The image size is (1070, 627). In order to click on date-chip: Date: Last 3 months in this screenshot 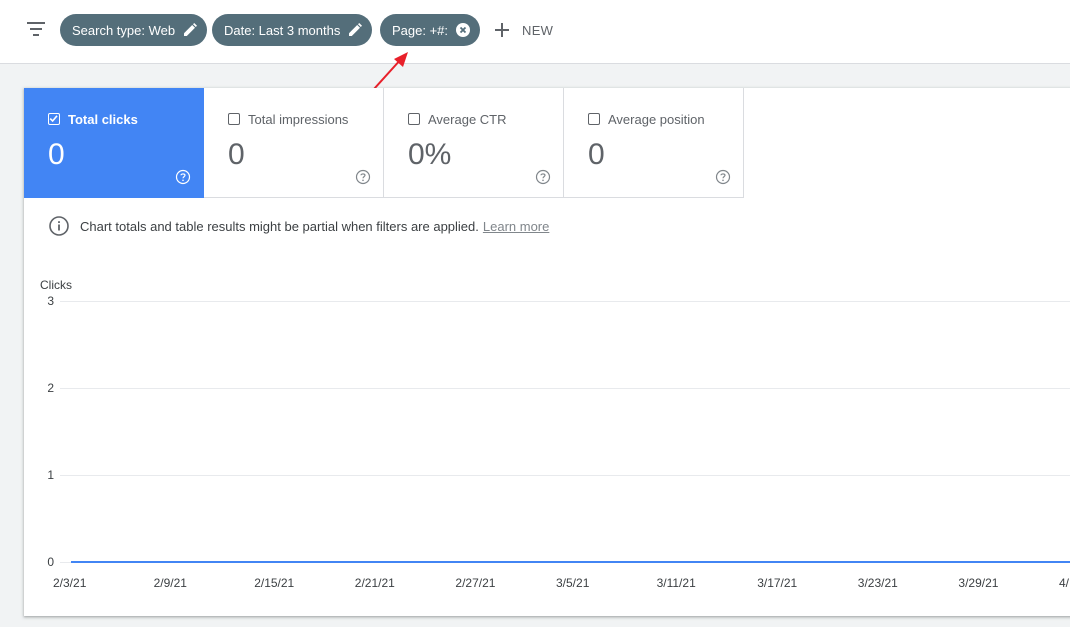, I will do `click(292, 30)`.